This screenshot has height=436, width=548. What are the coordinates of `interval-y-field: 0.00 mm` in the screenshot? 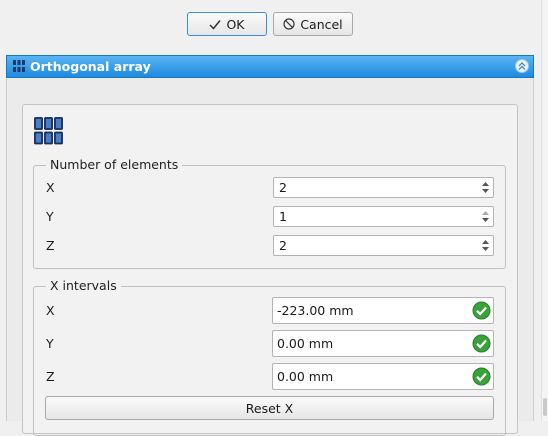 It's located at (383, 343).